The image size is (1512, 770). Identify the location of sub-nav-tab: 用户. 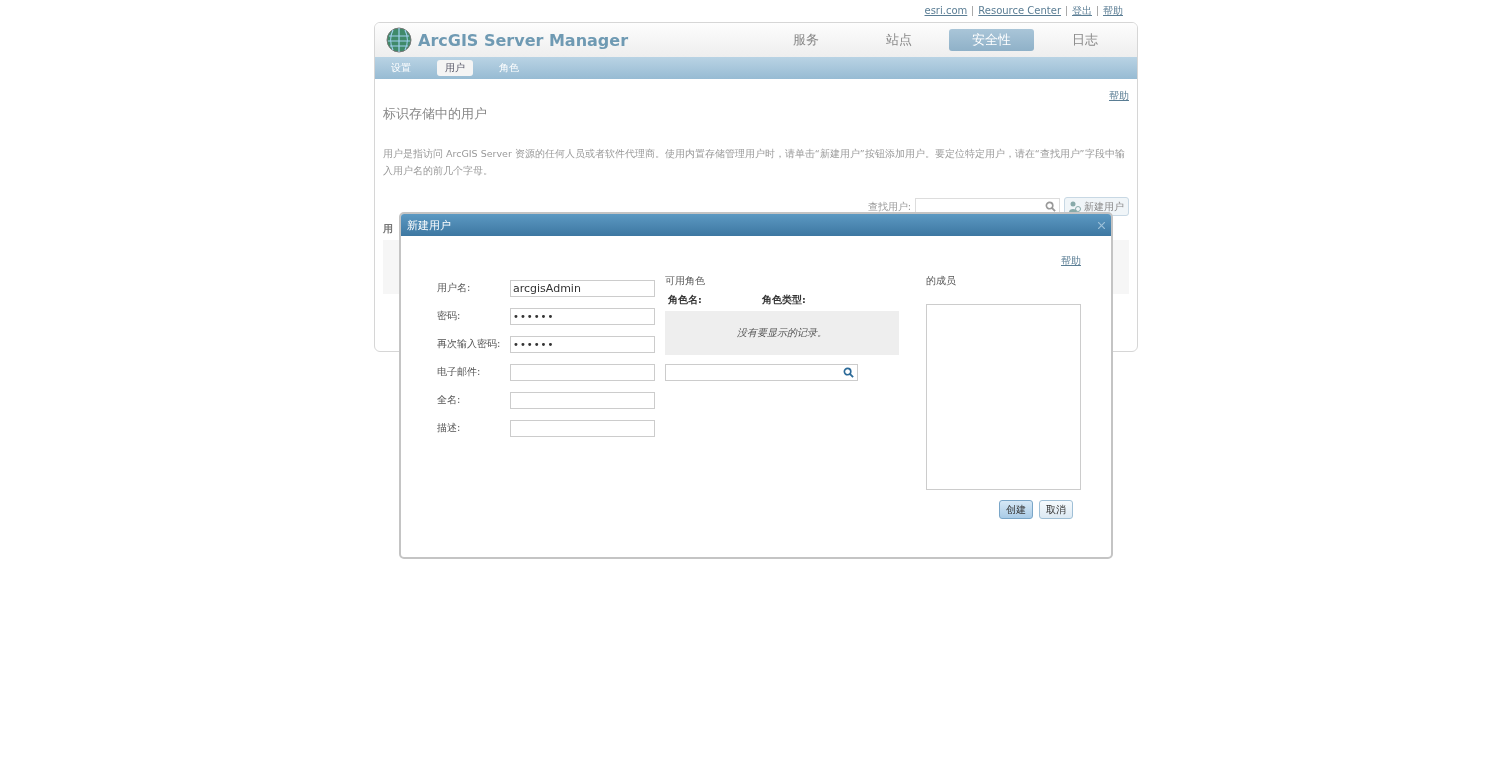
(455, 68).